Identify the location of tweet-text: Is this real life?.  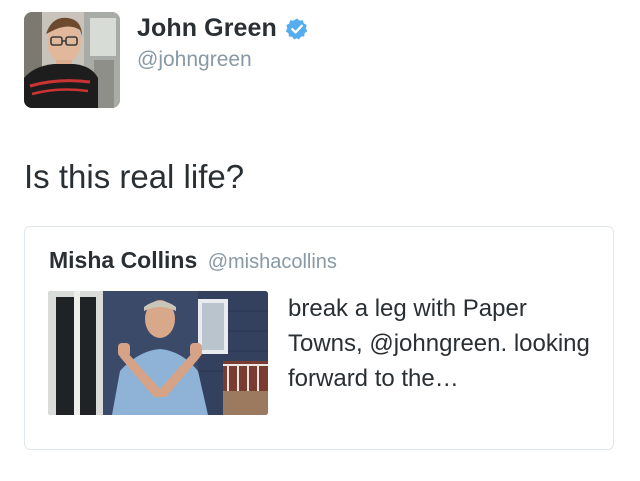
(134, 176).